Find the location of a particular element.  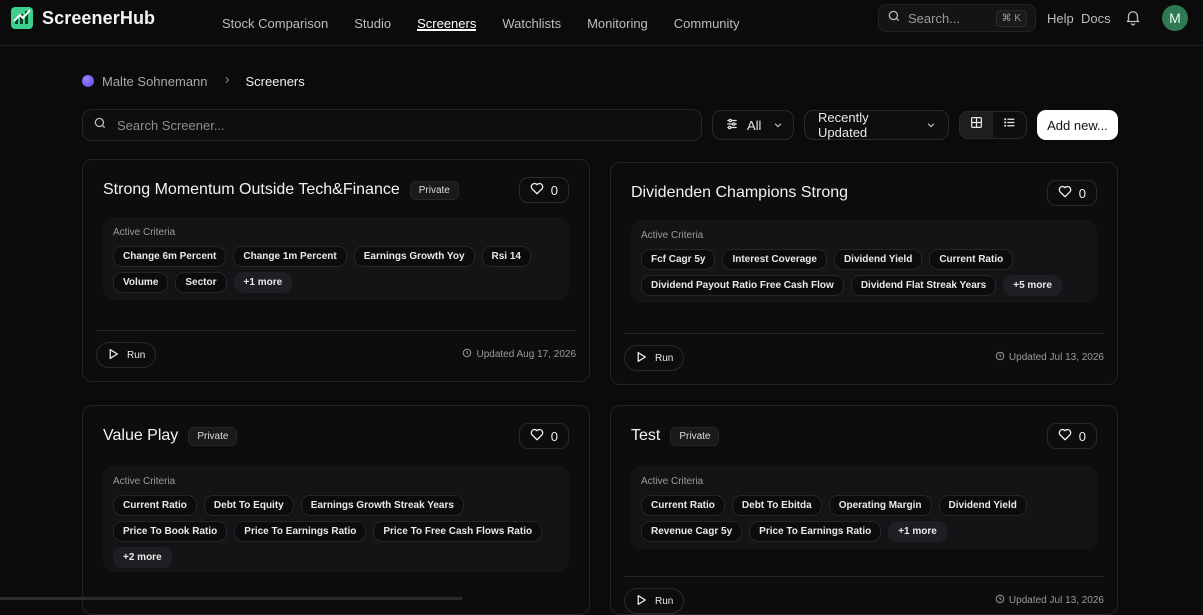

chart-logo-icon is located at coordinates (22, 18).